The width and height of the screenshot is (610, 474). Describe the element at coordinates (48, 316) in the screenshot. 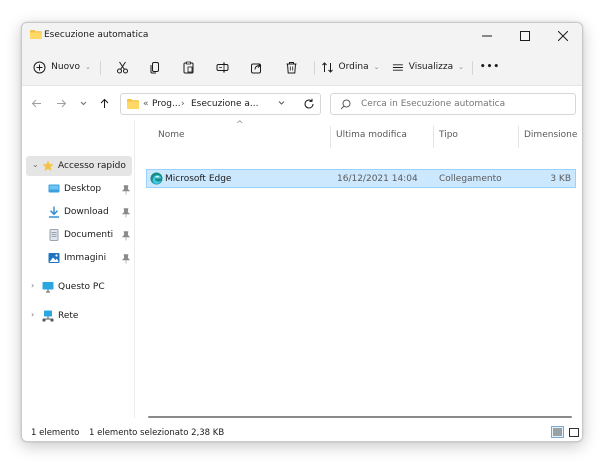

I see `network-icon` at that location.